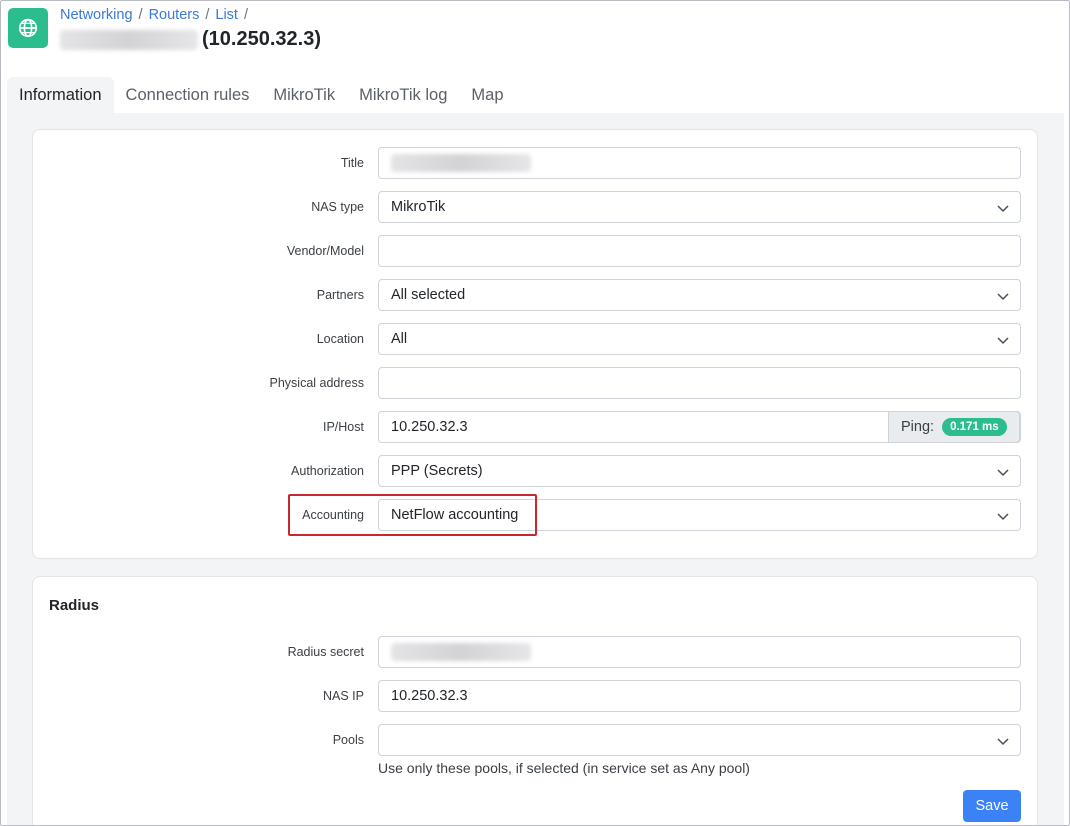 This screenshot has height=826, width=1070. Describe the element at coordinates (325, 251) in the screenshot. I see `vendor-model-label: Vendor/Model` at that location.